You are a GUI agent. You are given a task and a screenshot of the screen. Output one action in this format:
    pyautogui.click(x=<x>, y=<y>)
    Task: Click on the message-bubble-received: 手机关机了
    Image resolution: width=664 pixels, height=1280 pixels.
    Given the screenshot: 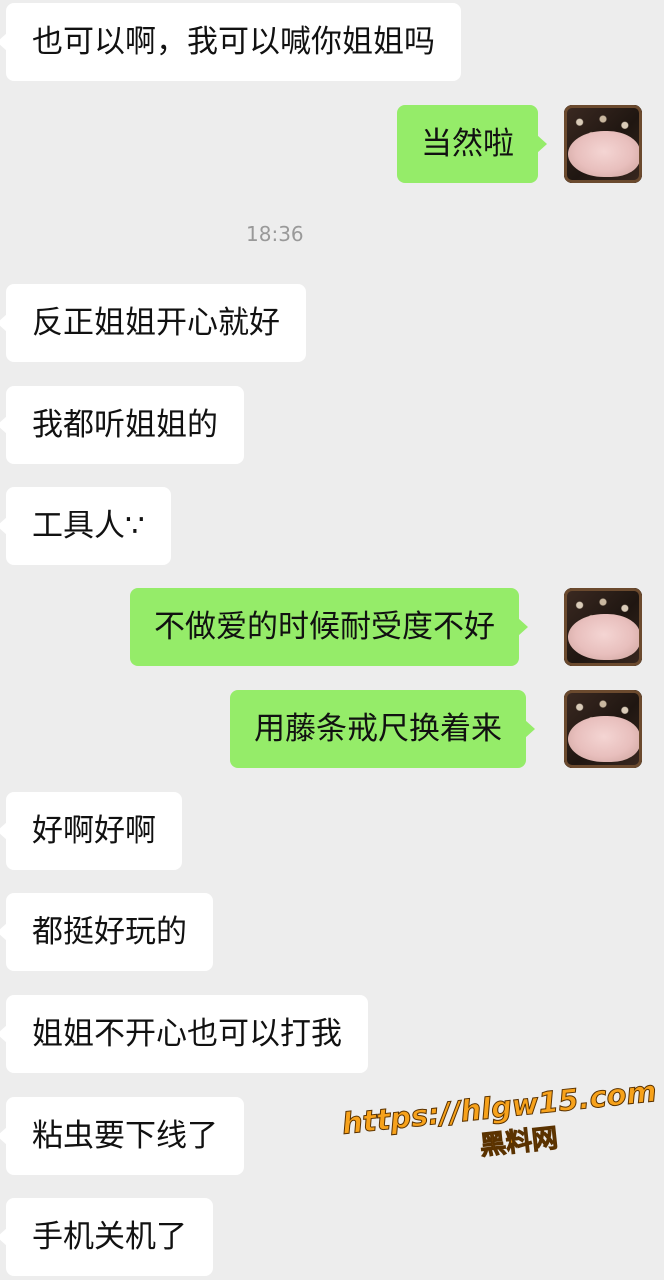 What is the action you would take?
    pyautogui.click(x=106, y=1237)
    